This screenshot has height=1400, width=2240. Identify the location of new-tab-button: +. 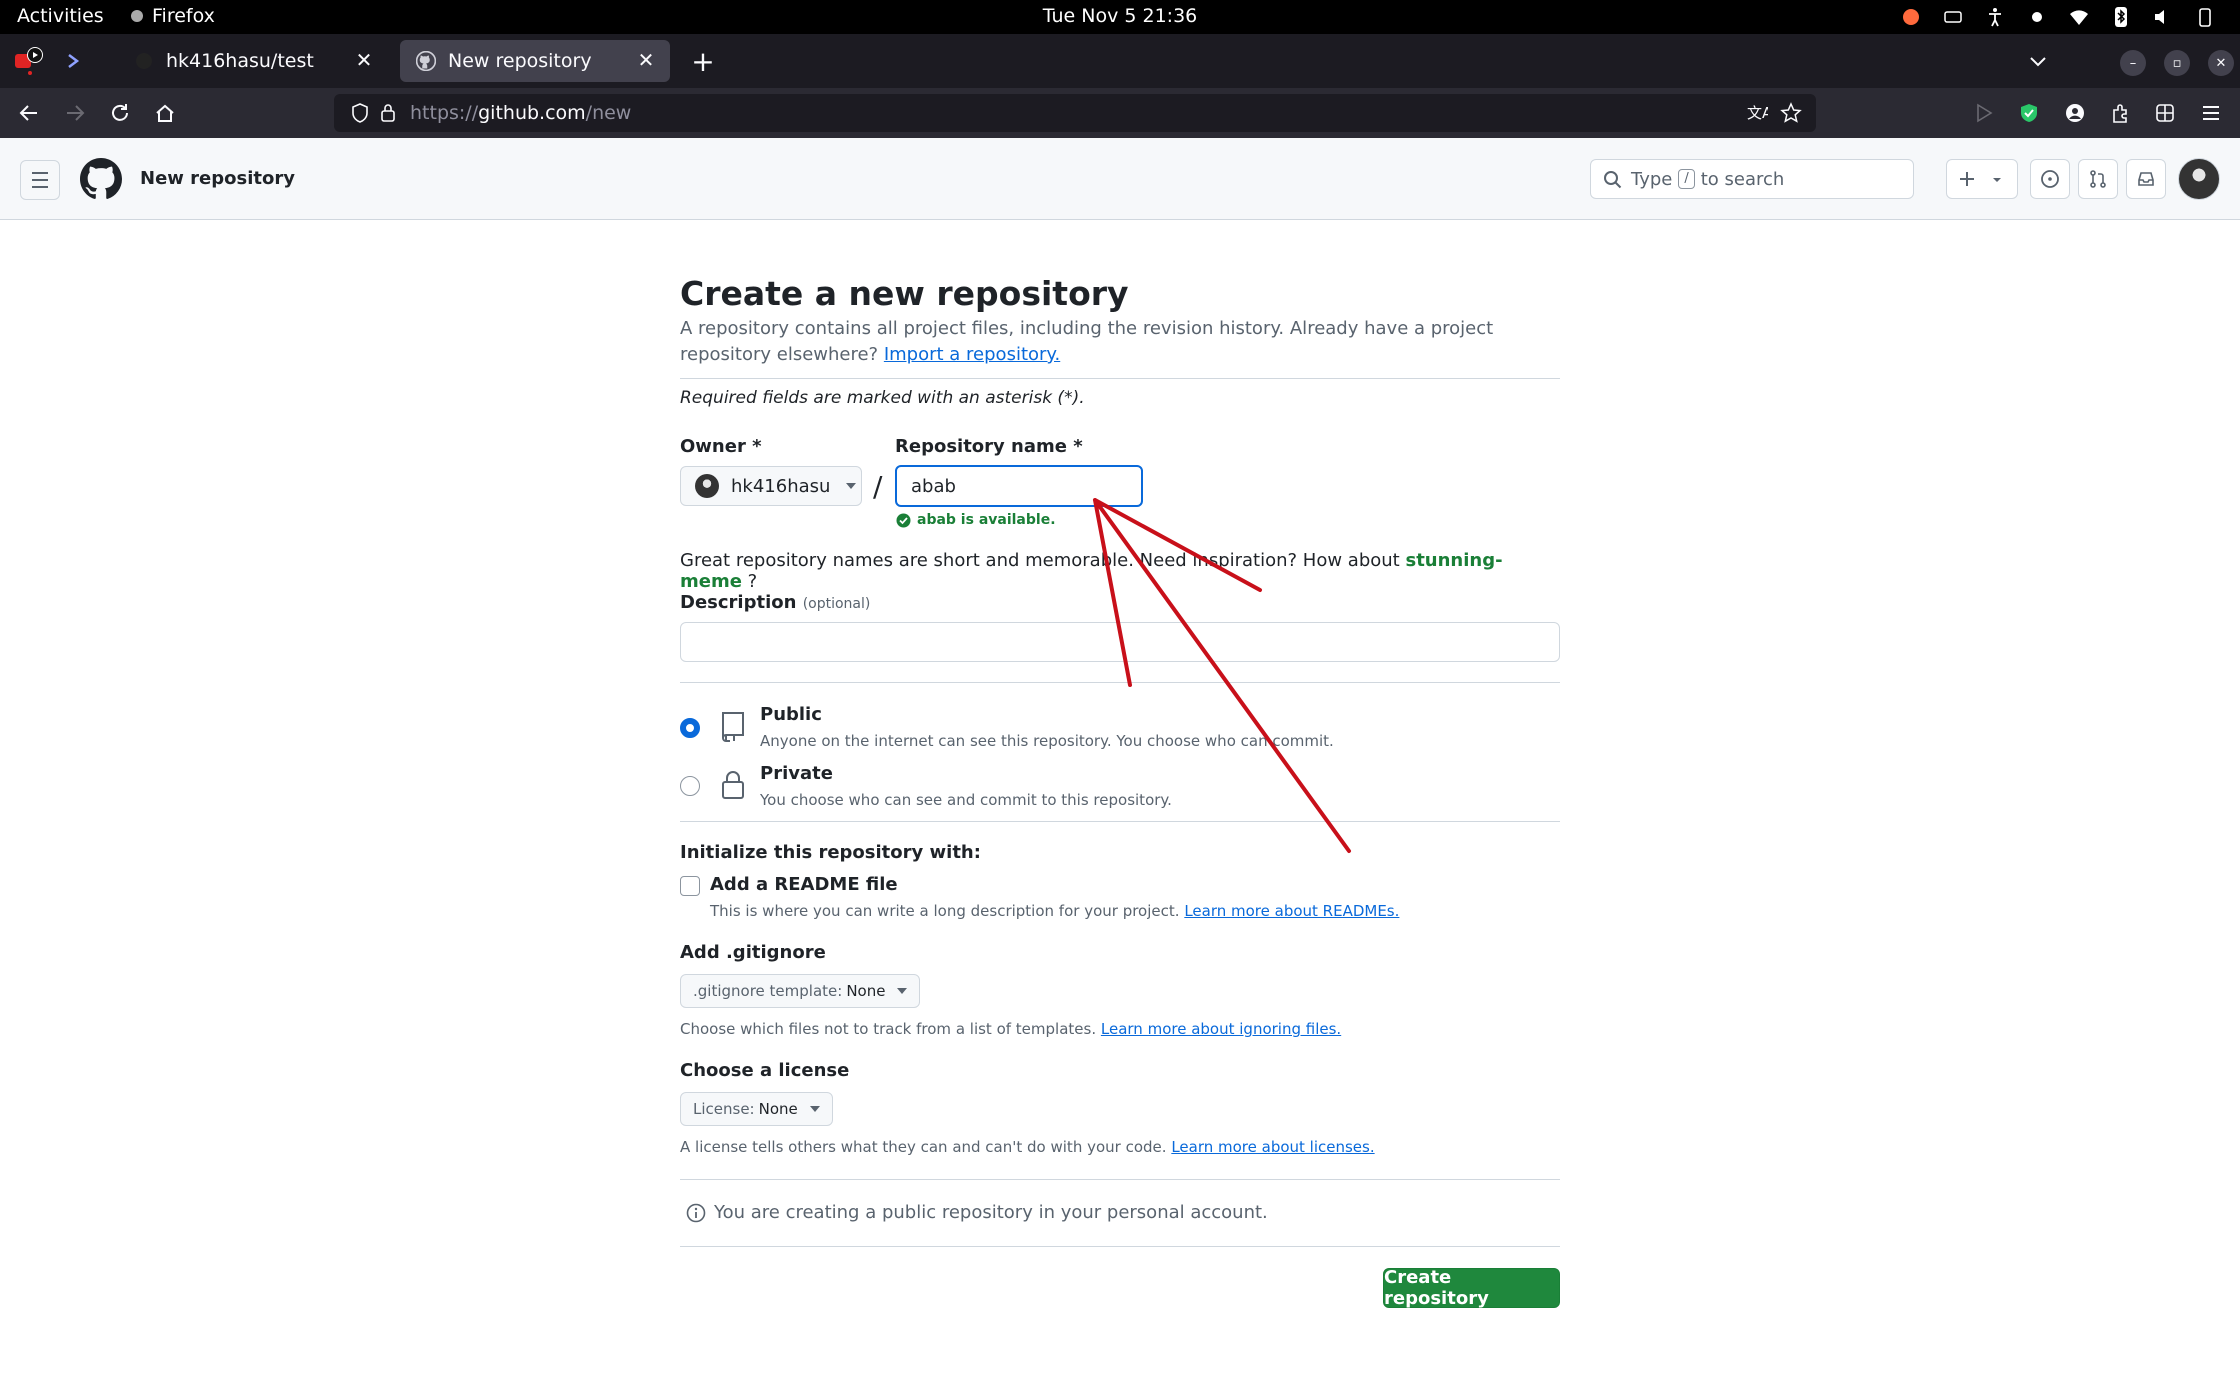
(703, 63).